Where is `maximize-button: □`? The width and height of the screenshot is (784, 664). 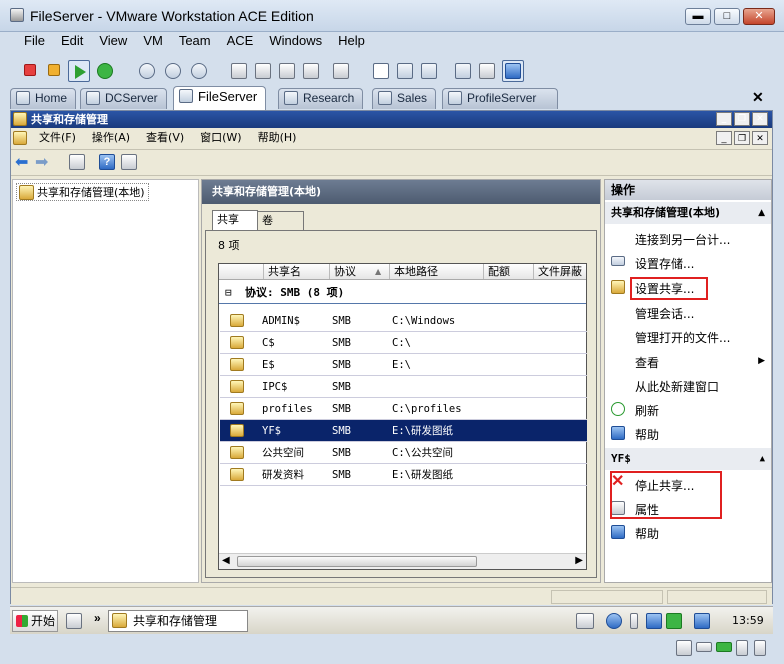 maximize-button: □ is located at coordinates (727, 16).